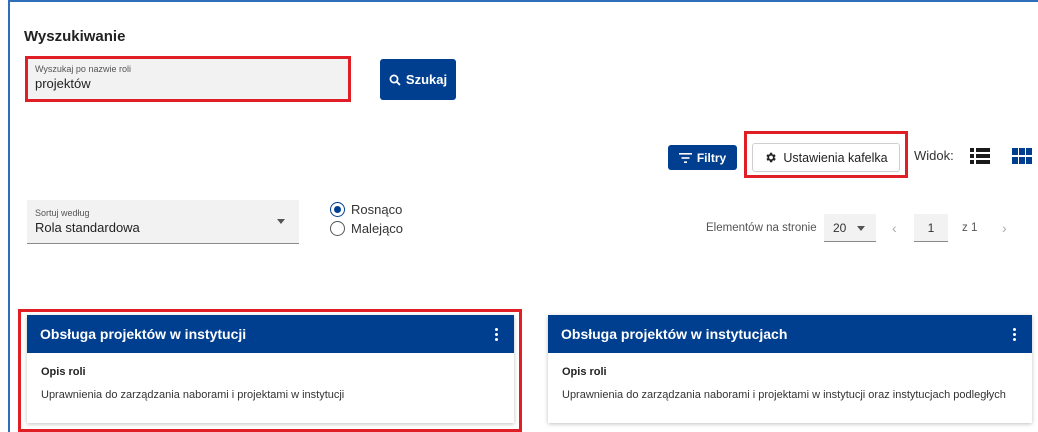  I want to click on search-highlight-frame, so click(188, 79).